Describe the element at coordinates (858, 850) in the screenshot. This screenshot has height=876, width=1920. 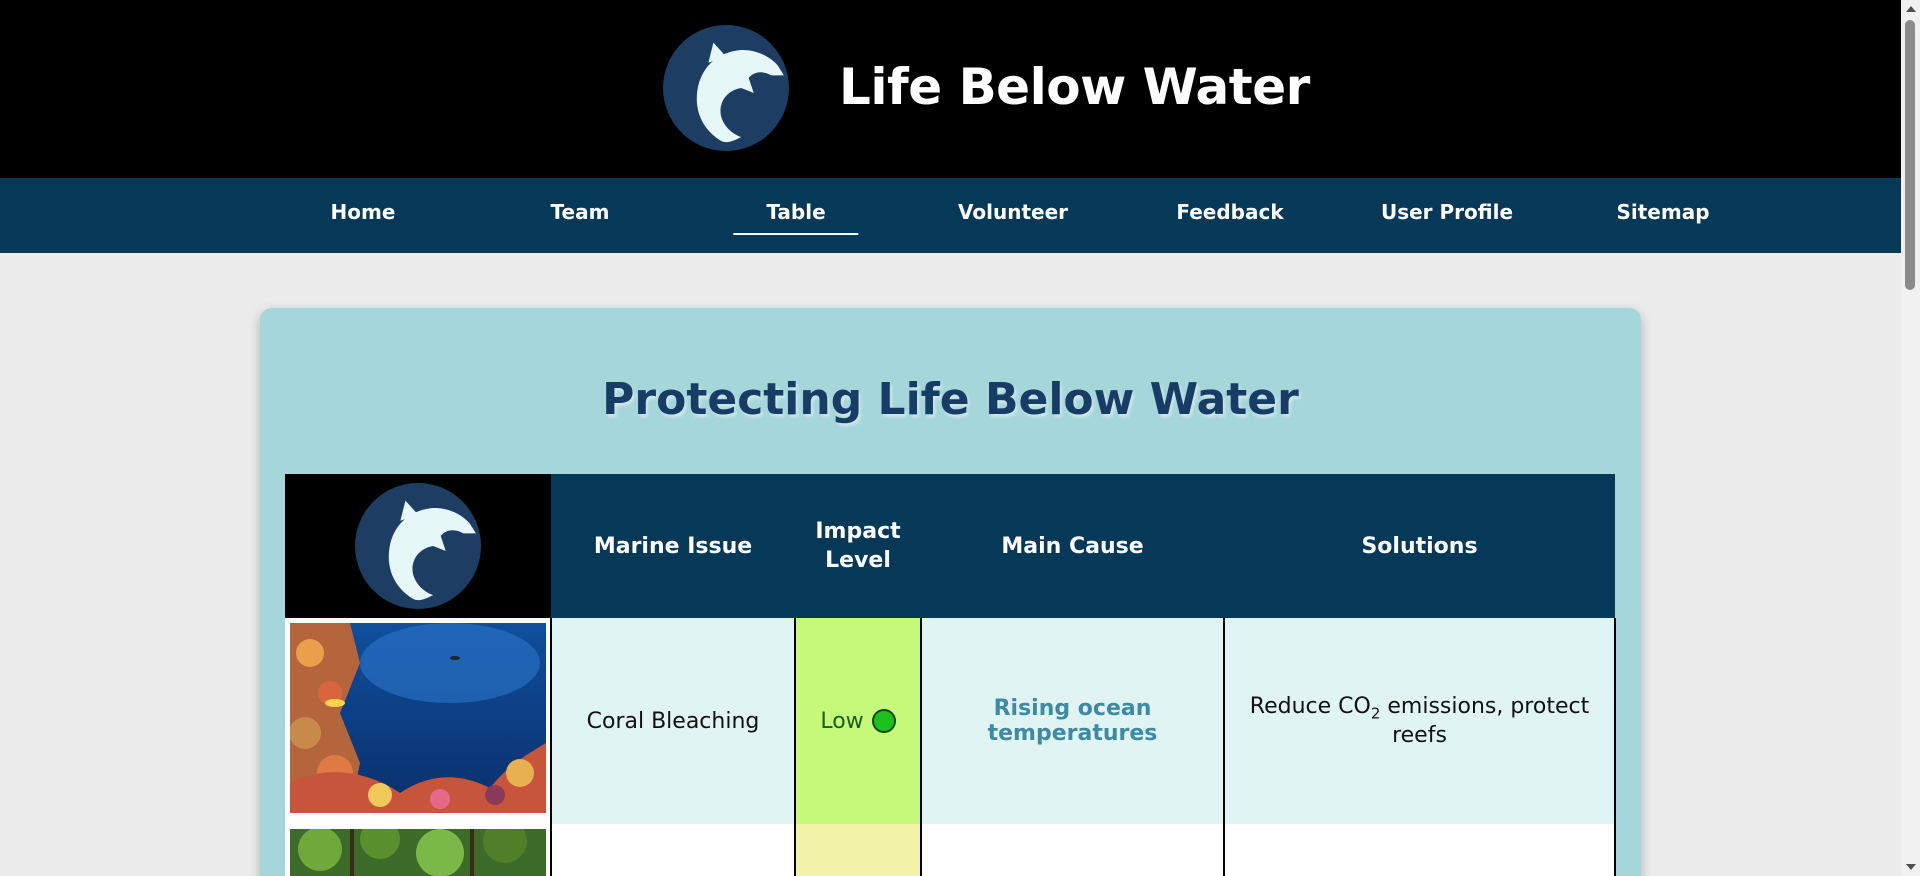
I see `table-cell-impact` at that location.